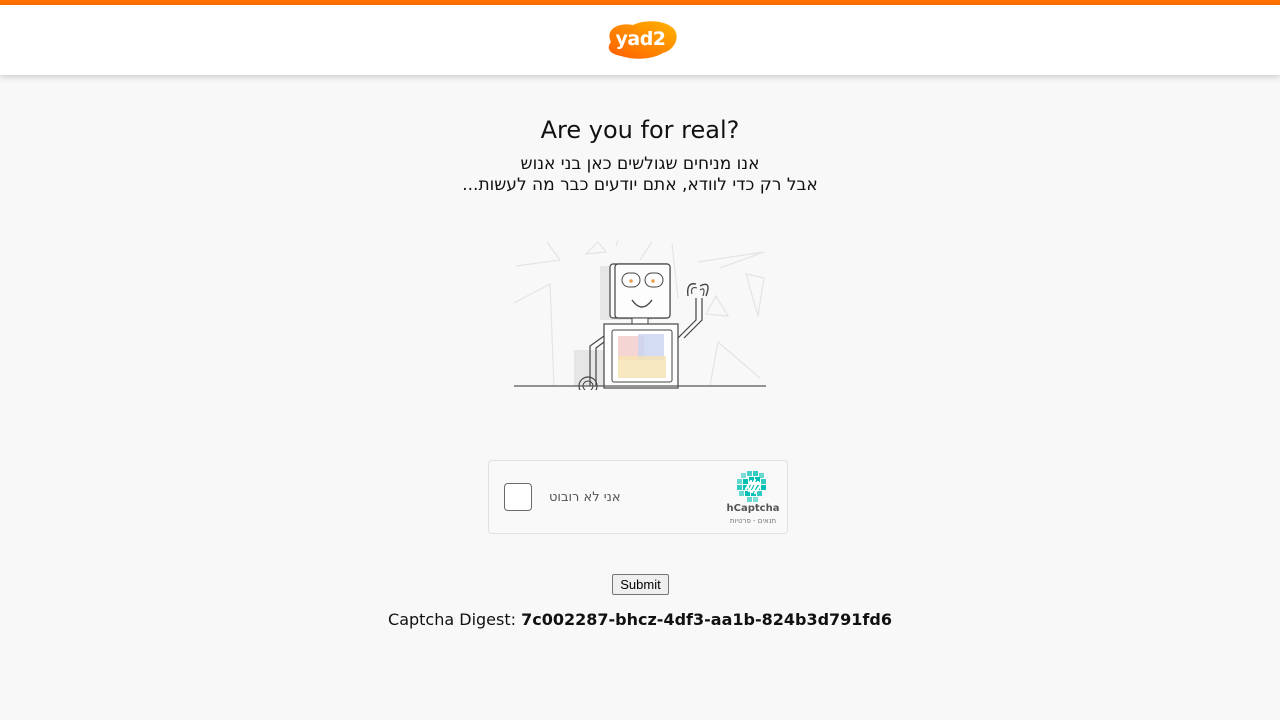  Describe the element at coordinates (640, 164) in the screenshot. I see `subtitle-line-1: אנו מניחים שגולשים כאן בני אנוש` at that location.